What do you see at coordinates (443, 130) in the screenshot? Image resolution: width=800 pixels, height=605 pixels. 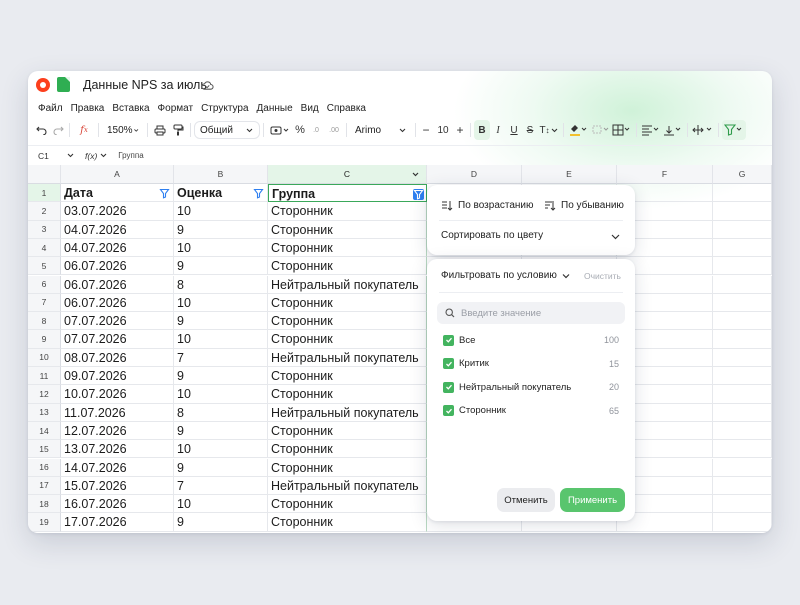 I see `font-size-value: 10` at bounding box center [443, 130].